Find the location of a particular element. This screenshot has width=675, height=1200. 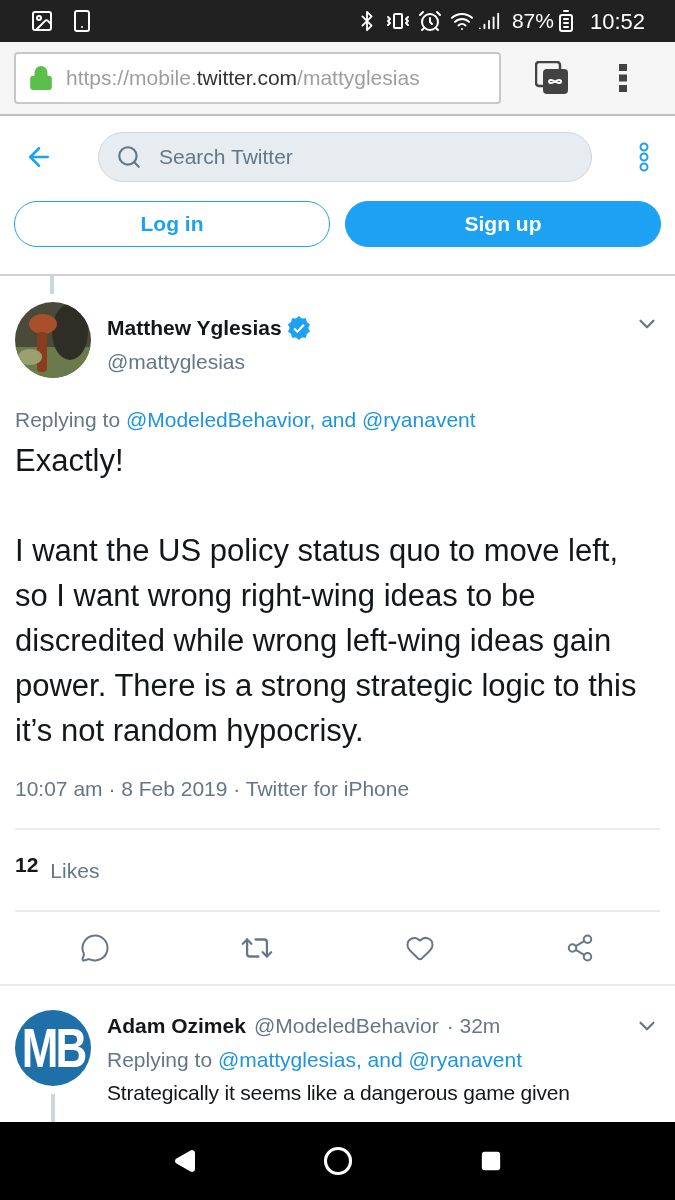

mention-link: @mattyglesias, and @ryanavent is located at coordinates (370, 1059).